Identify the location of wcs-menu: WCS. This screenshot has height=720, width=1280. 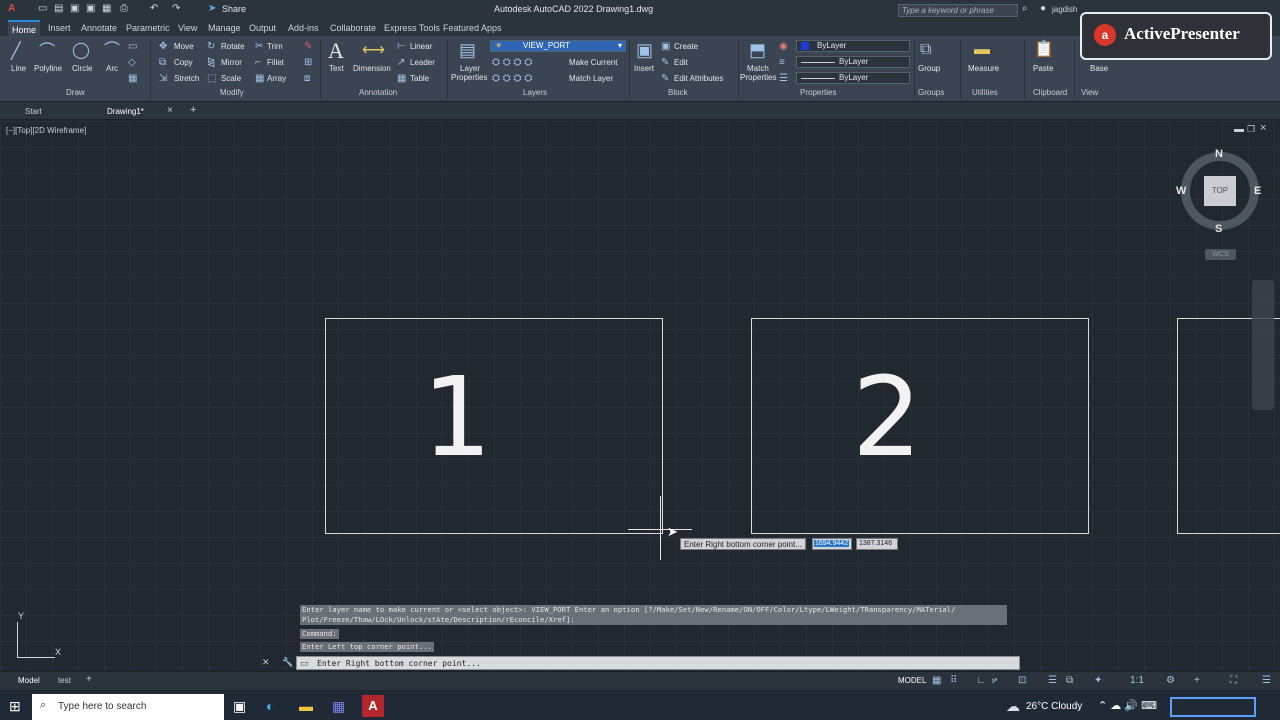
(1220, 254).